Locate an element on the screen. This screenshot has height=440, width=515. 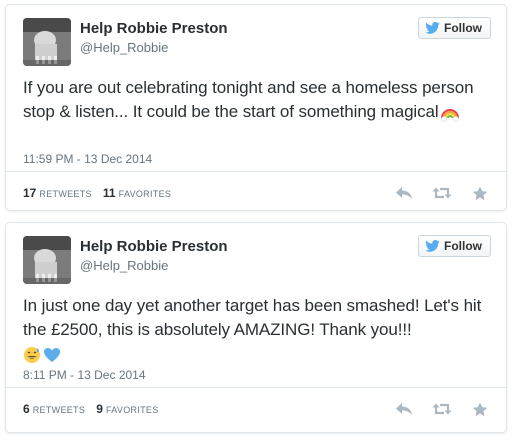
favorites-count: 11 is located at coordinates (109, 193).